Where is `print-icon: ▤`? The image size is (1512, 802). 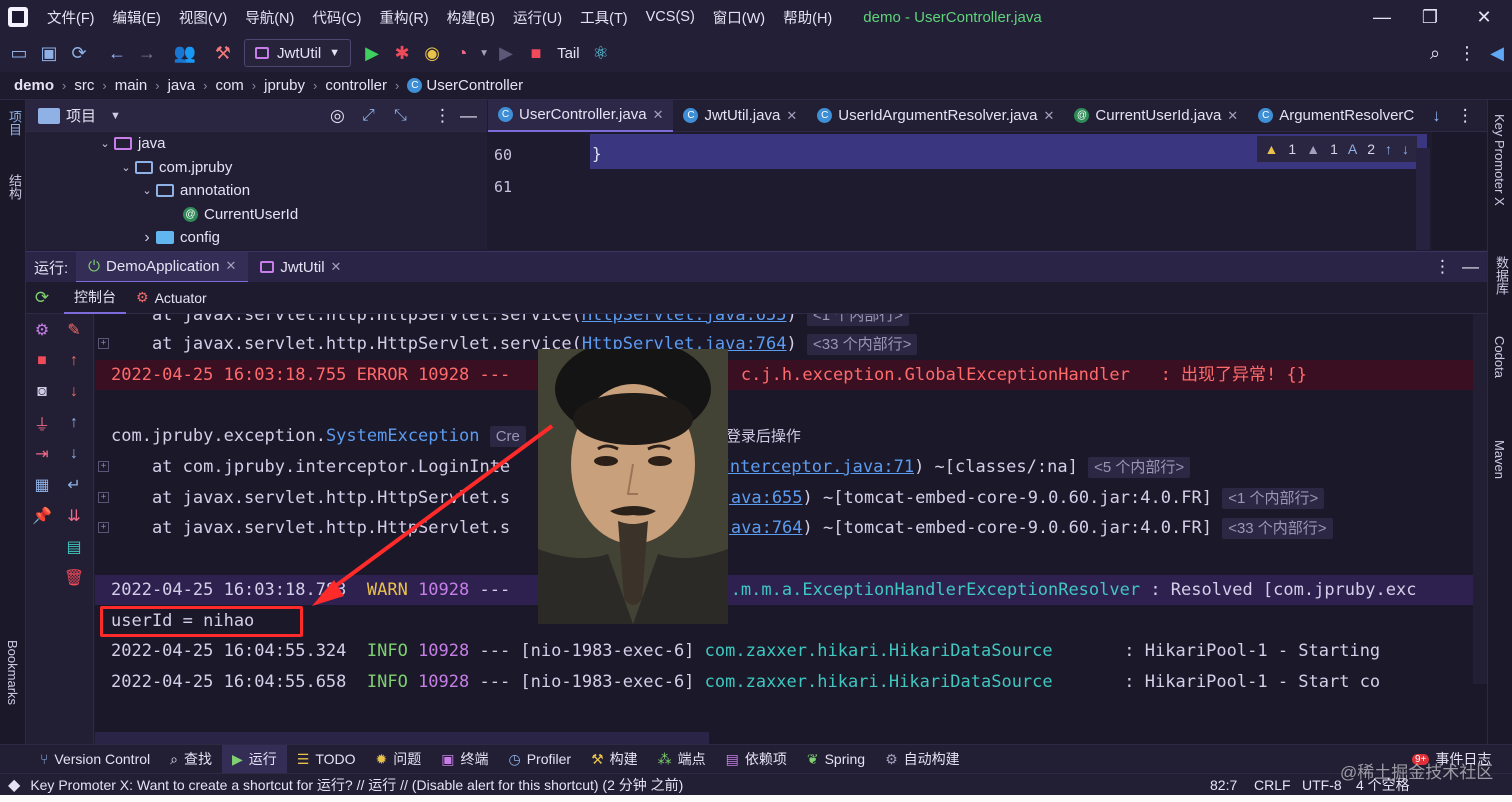 print-icon: ▤ is located at coordinates (74, 546).